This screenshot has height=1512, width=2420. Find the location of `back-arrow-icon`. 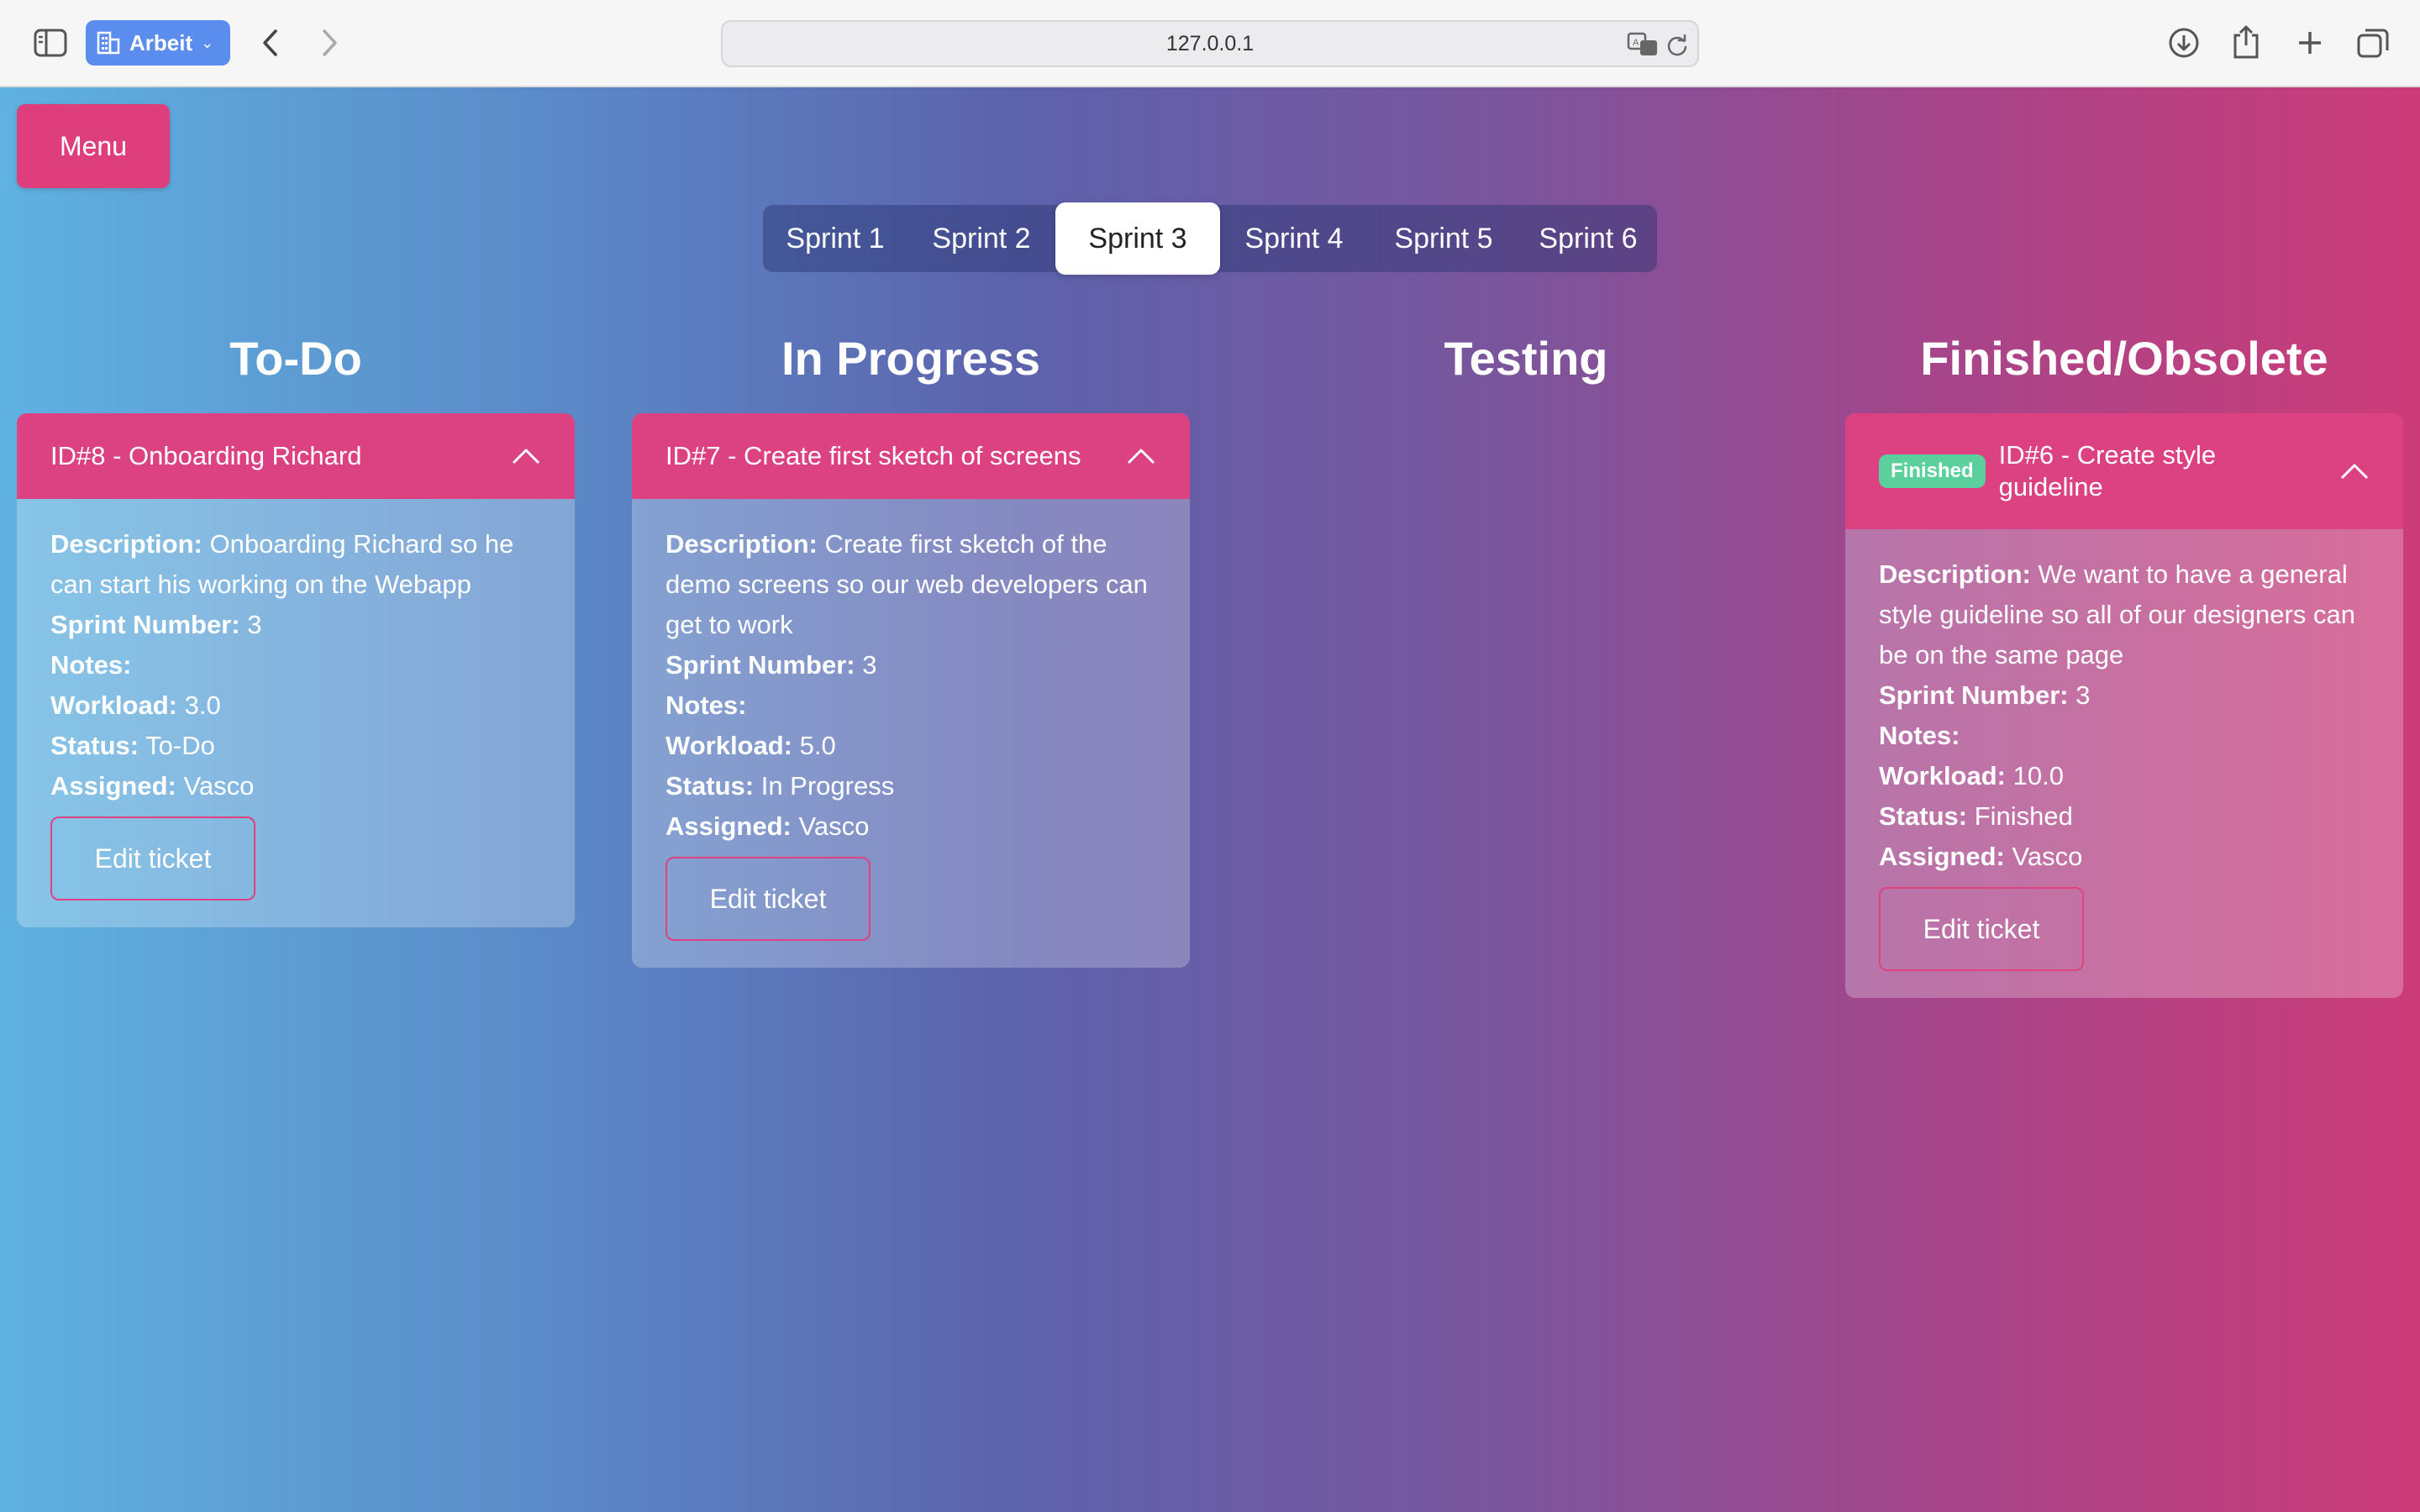

back-arrow-icon is located at coordinates (270, 43).